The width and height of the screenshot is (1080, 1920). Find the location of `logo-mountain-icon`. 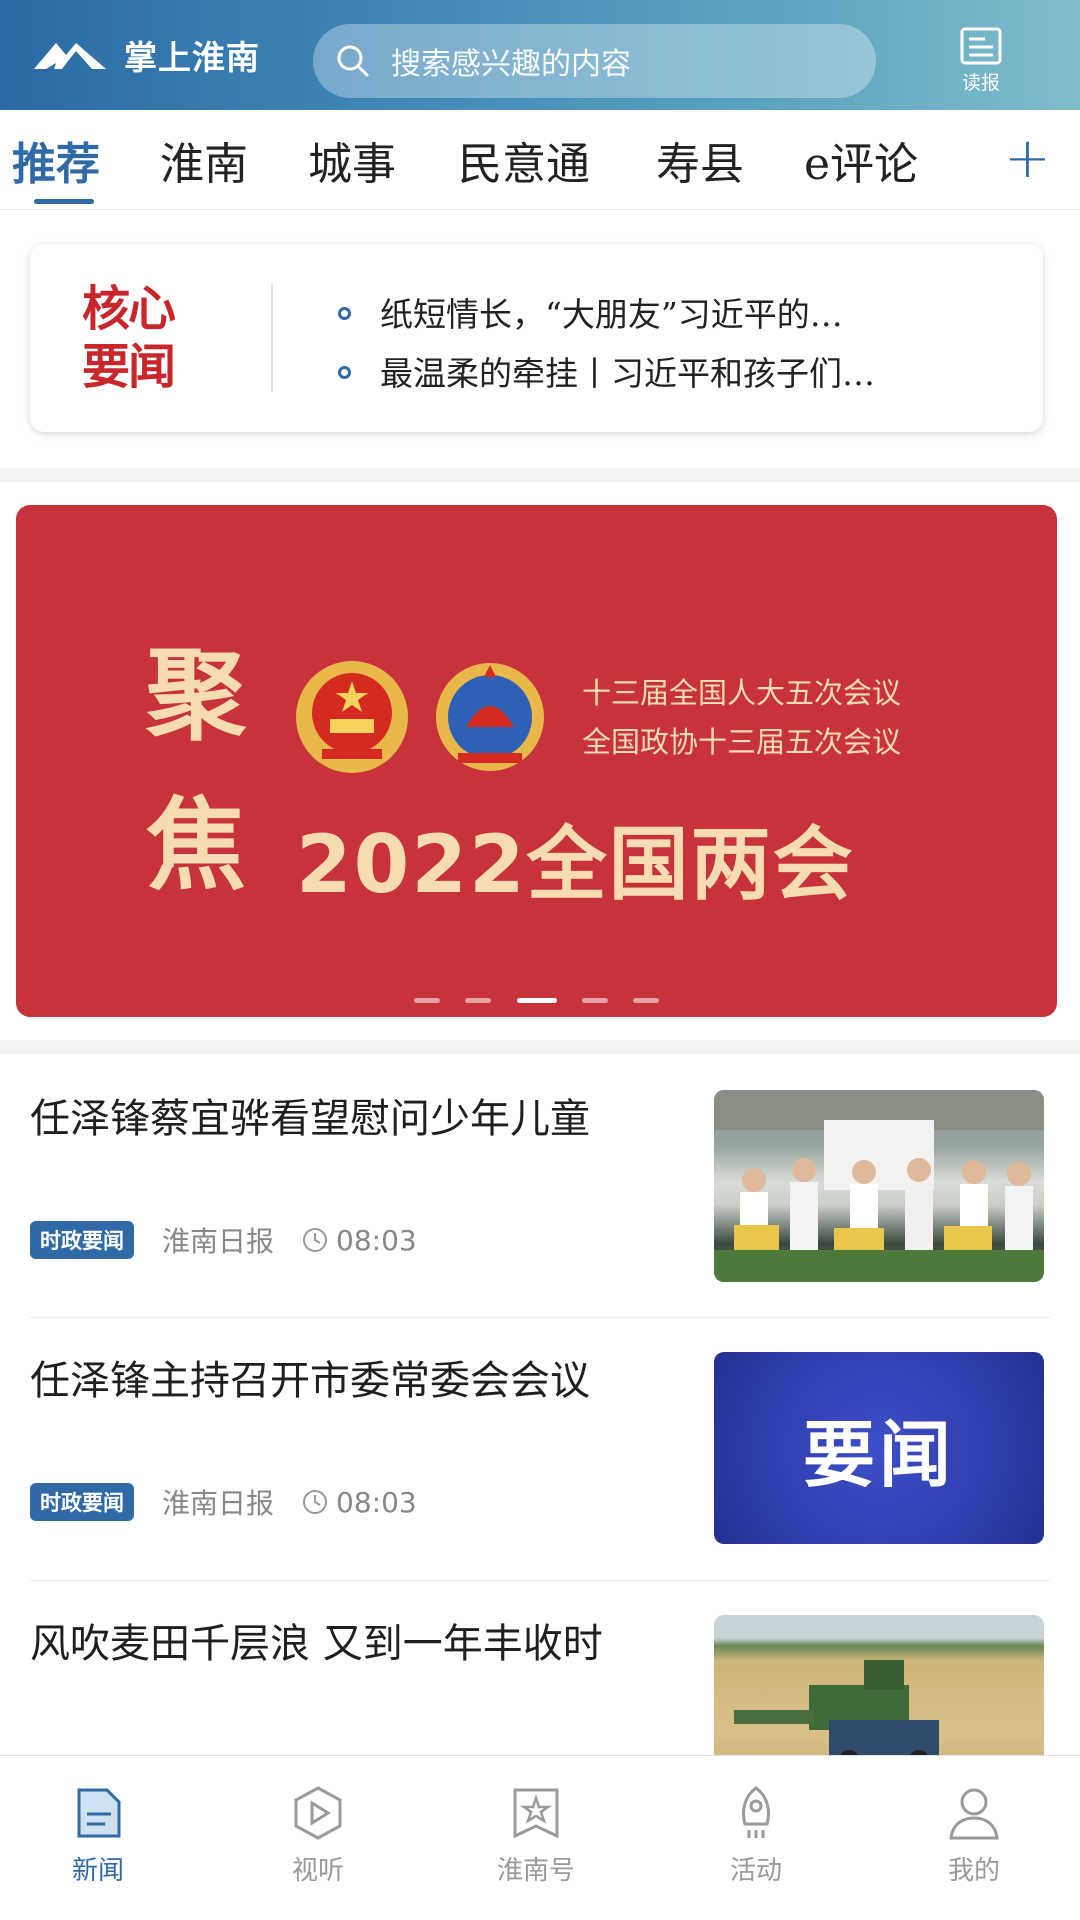

logo-mountain-icon is located at coordinates (70, 56).